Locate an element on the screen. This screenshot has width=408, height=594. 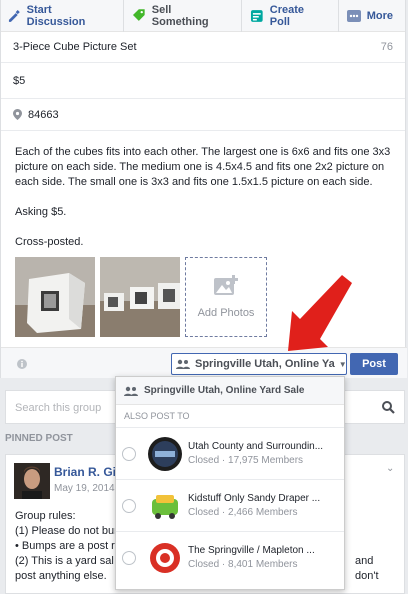
also-post-to-heading: ALSO POST TO is located at coordinates (157, 416).